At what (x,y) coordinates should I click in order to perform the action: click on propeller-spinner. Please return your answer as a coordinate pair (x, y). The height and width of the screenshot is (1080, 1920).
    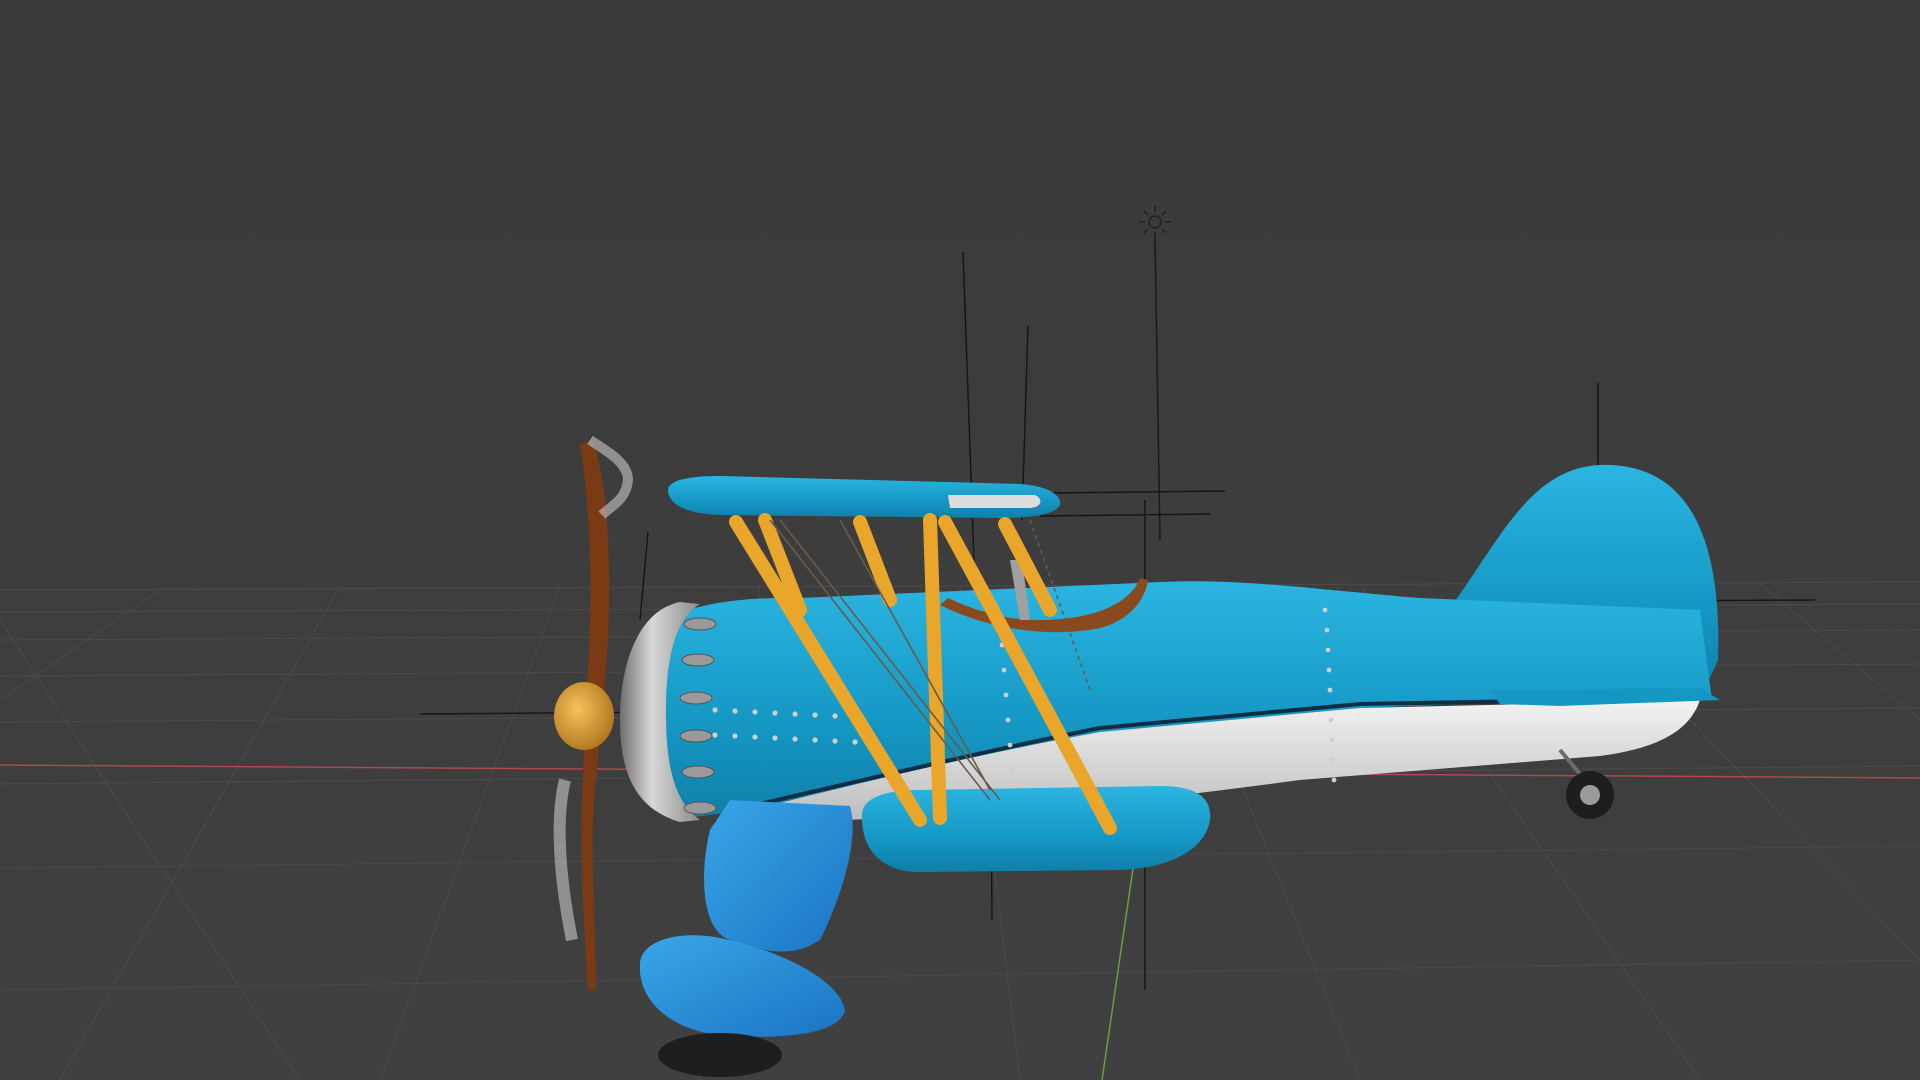
    Looking at the image, I should click on (584, 716).